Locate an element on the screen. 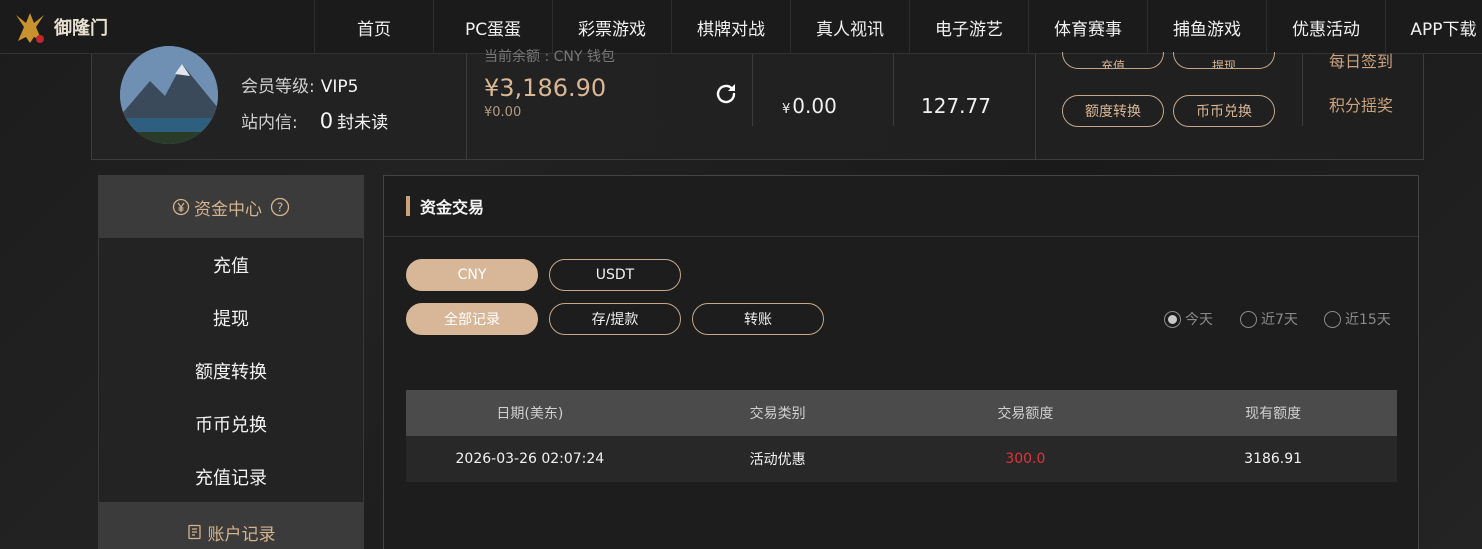 This screenshot has width=1482, height=549. points-lottery-link: 积分摇奖 is located at coordinates (1361, 104).